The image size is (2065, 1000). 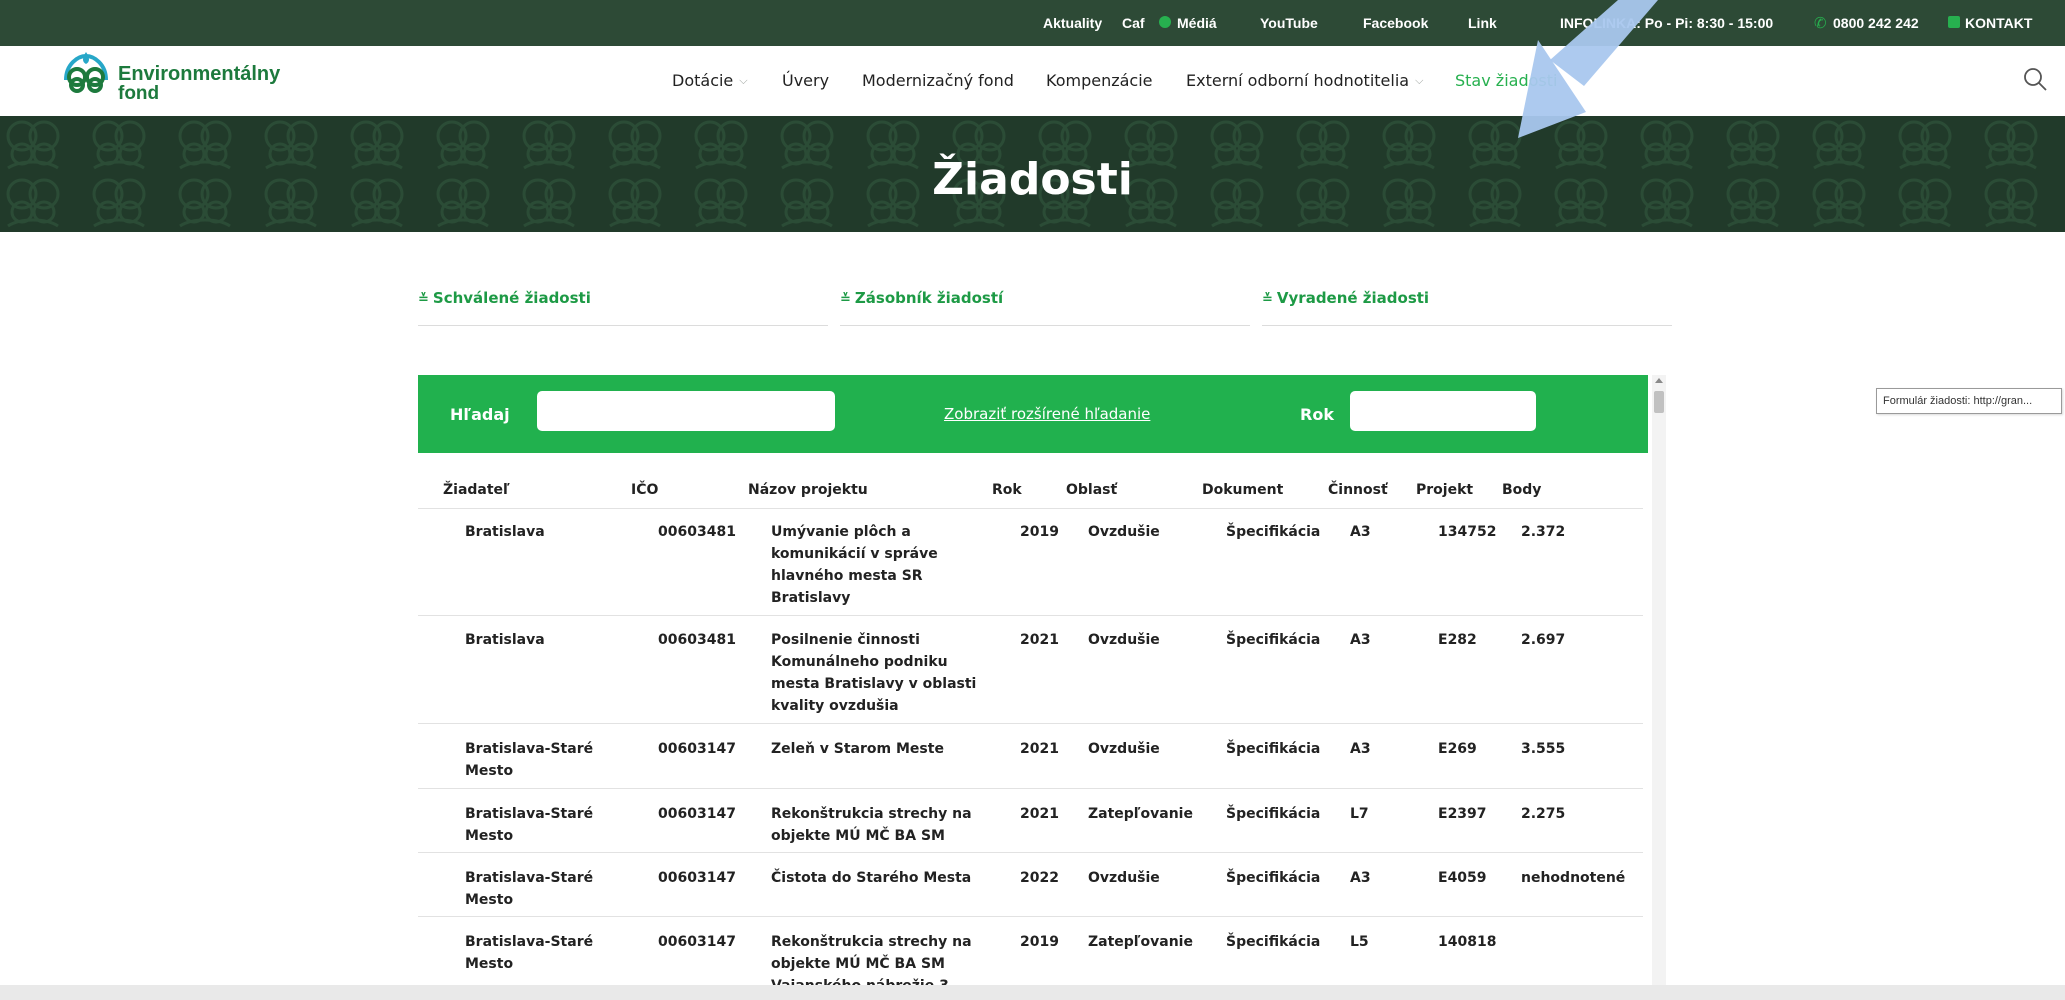 What do you see at coordinates (1353, 298) in the screenshot?
I see `tab-label: Vyradené žiadosti` at bounding box center [1353, 298].